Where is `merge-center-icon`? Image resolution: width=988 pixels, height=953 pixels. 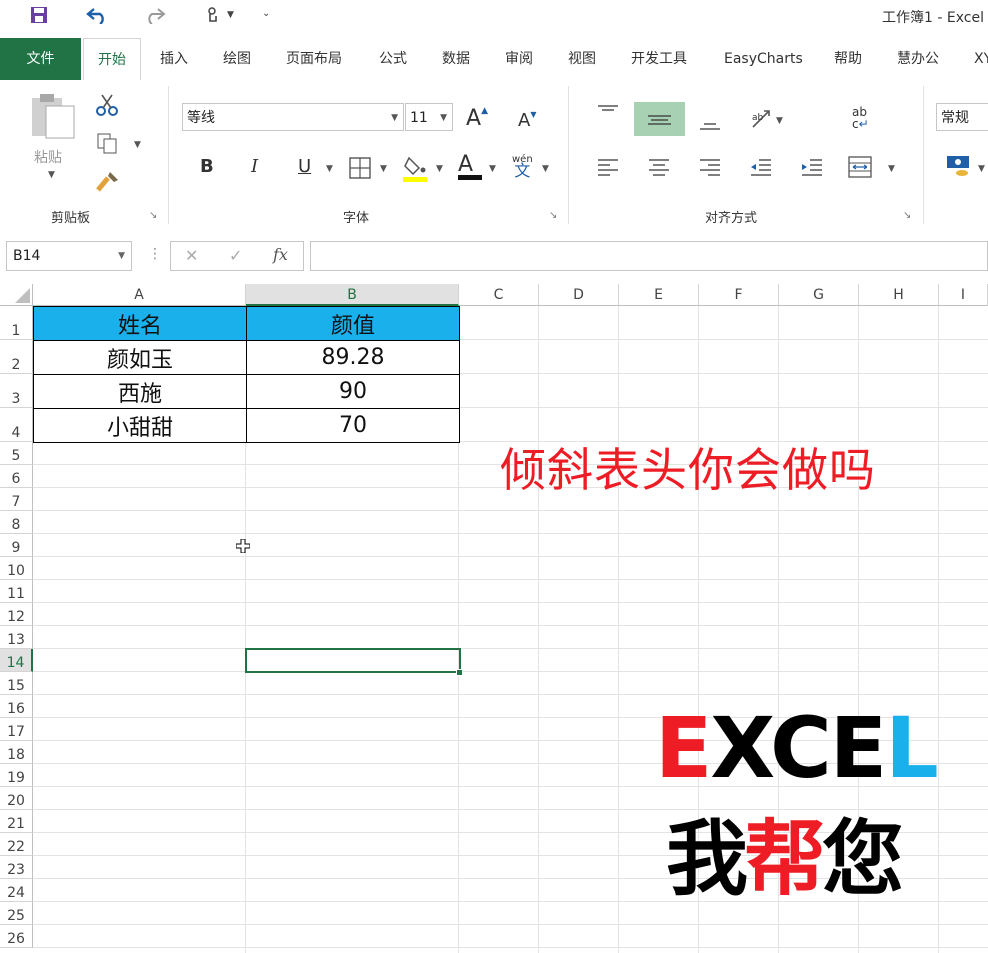
merge-center-icon is located at coordinates (860, 169).